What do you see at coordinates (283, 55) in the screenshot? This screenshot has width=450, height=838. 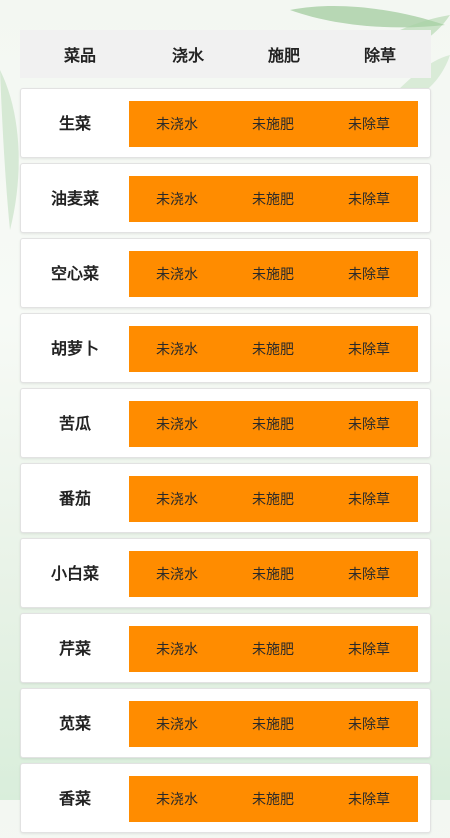 I see `header-fertilize: 施肥` at bounding box center [283, 55].